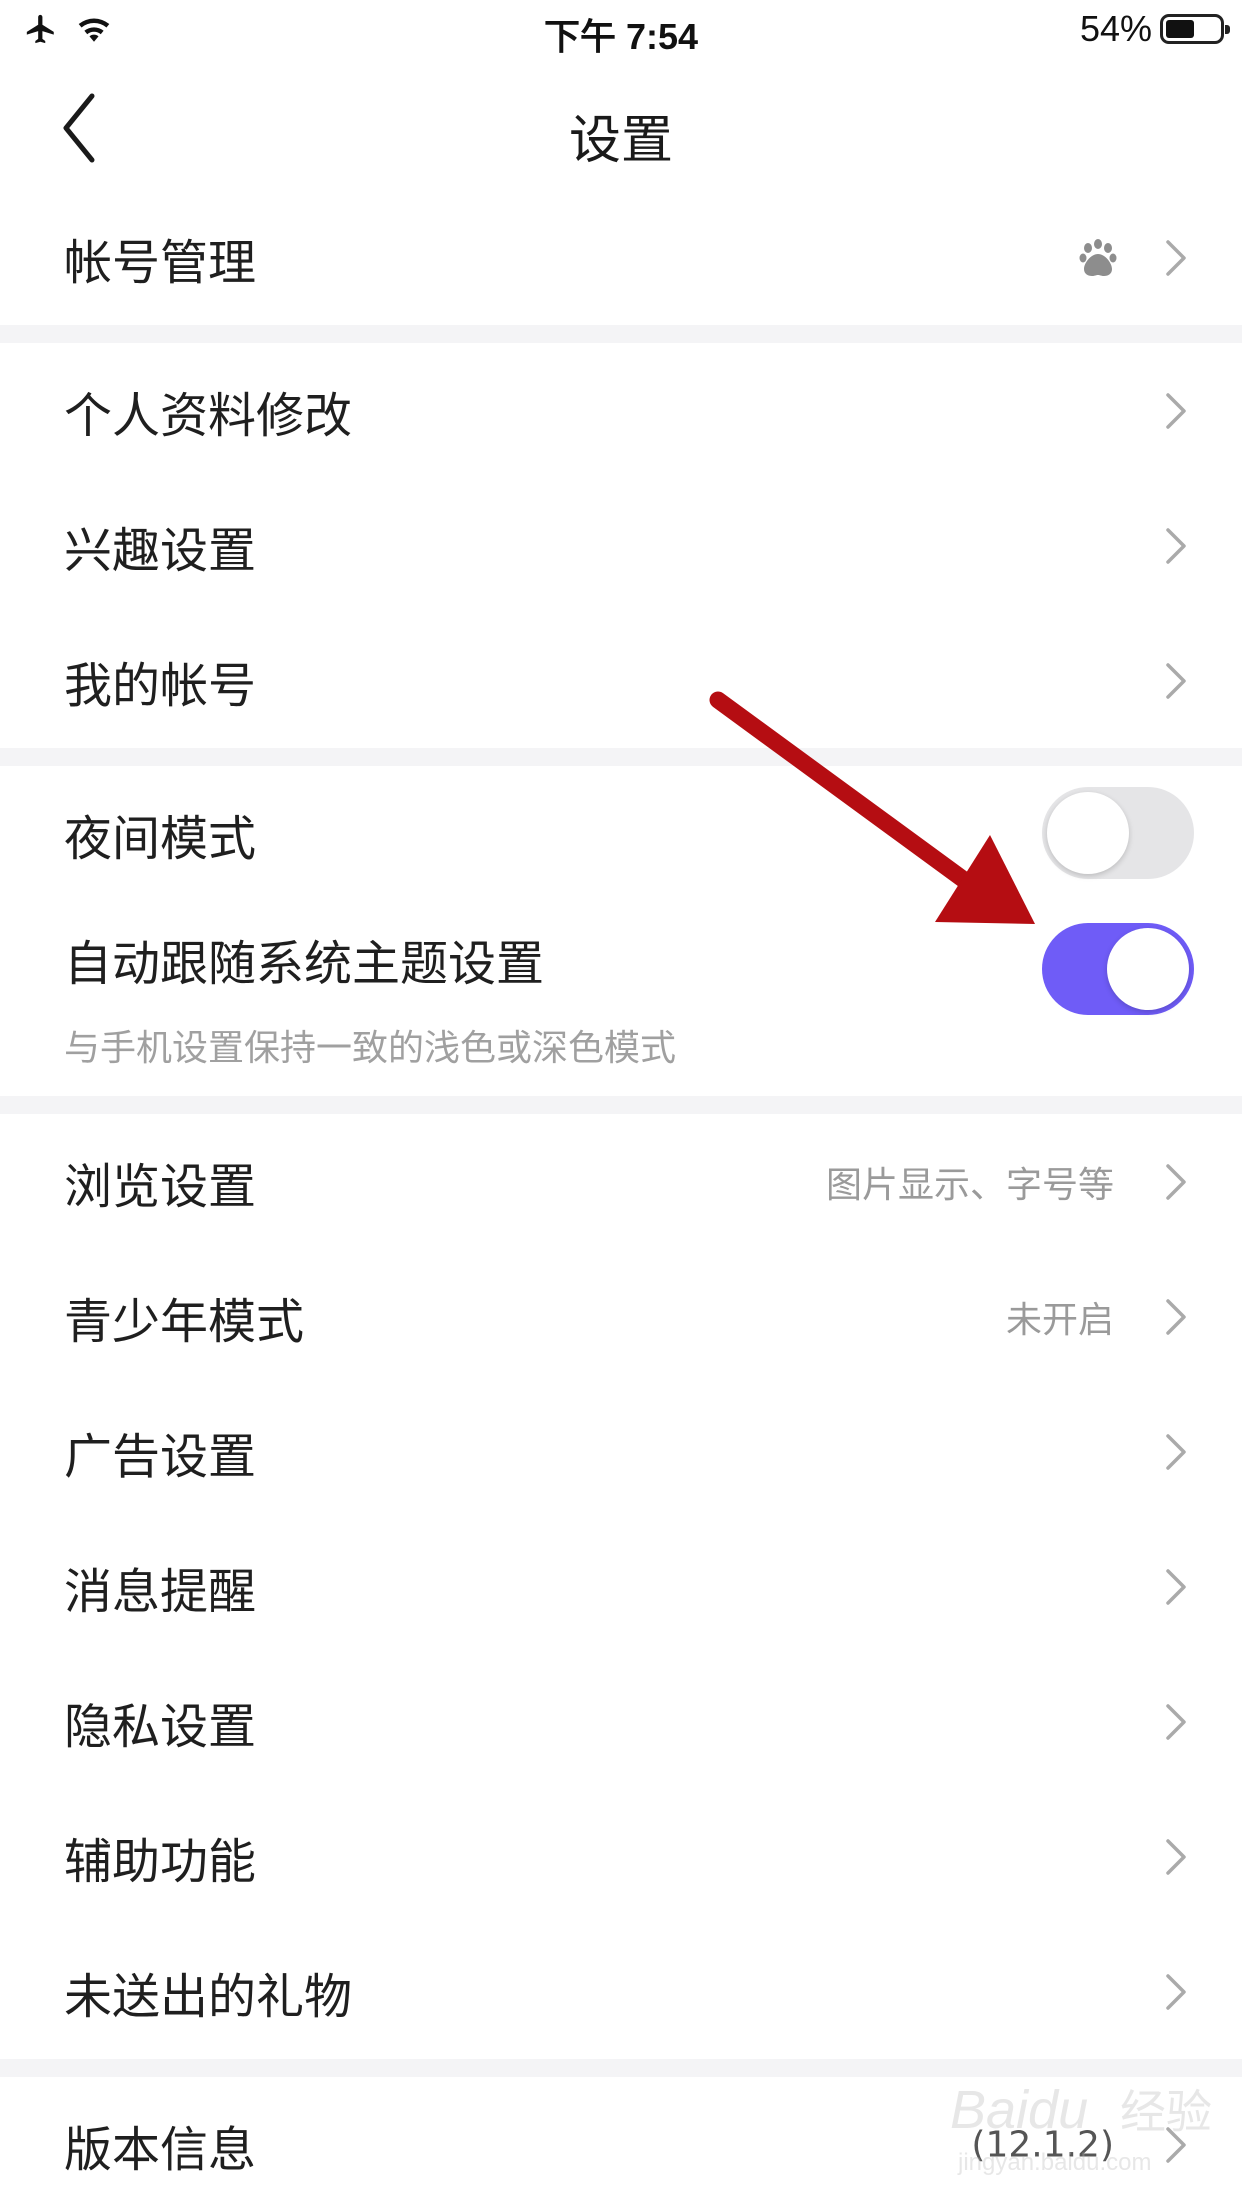 The height and width of the screenshot is (2212, 1242). Describe the element at coordinates (208, 415) in the screenshot. I see `profile-edit-label: 个人资料修改` at that location.